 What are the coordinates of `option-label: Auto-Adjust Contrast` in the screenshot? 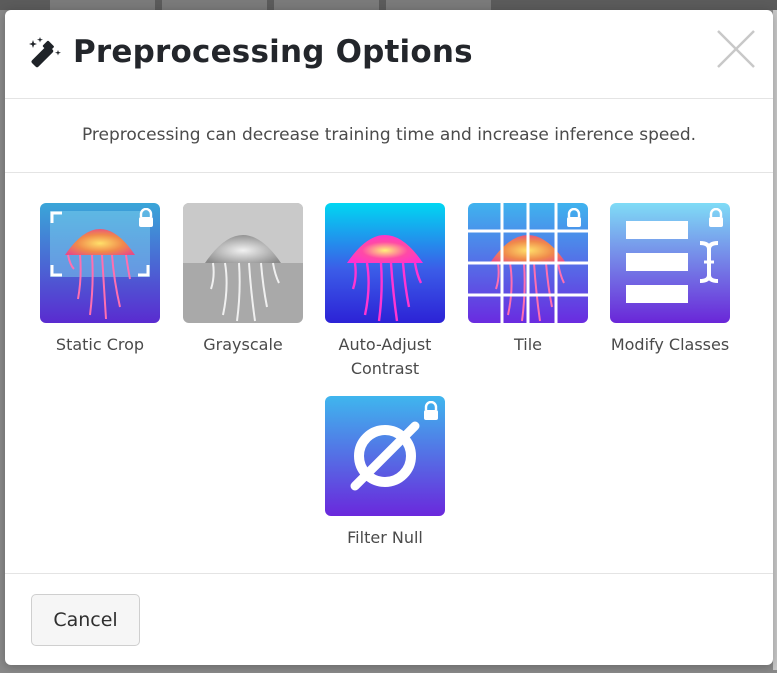 It's located at (385, 356).